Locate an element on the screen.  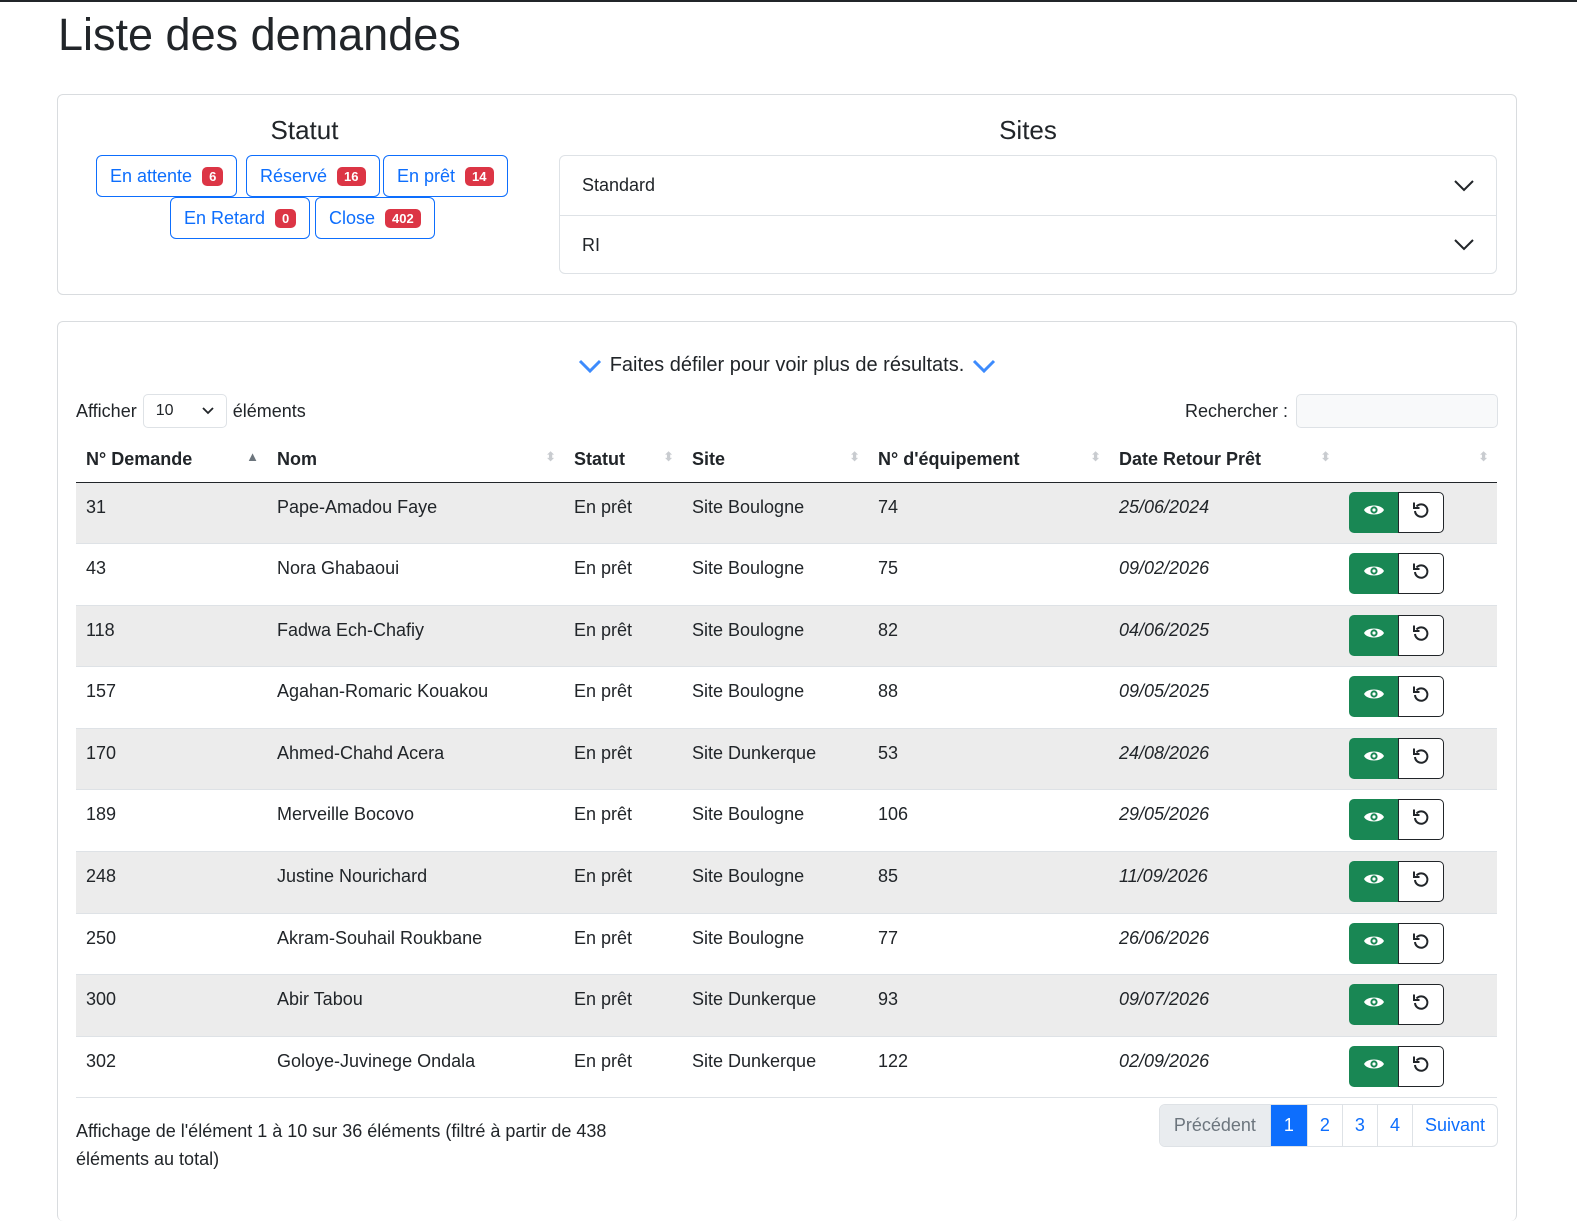
cell-date-retour: 02/09/2026 is located at coordinates (1224, 1067).